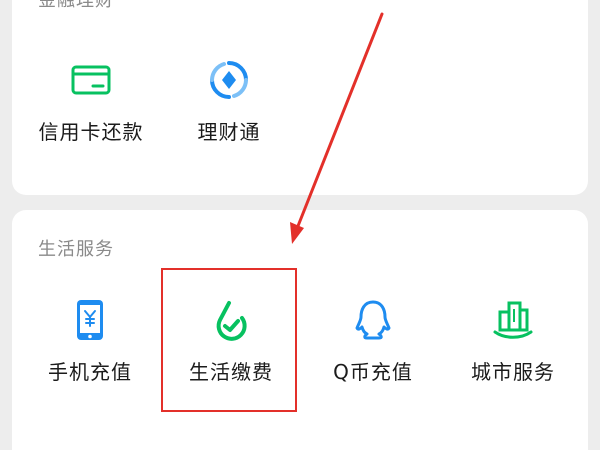  Describe the element at coordinates (91, 101) in the screenshot. I see `credit-card-repayment-item: 信用卡还款` at that location.